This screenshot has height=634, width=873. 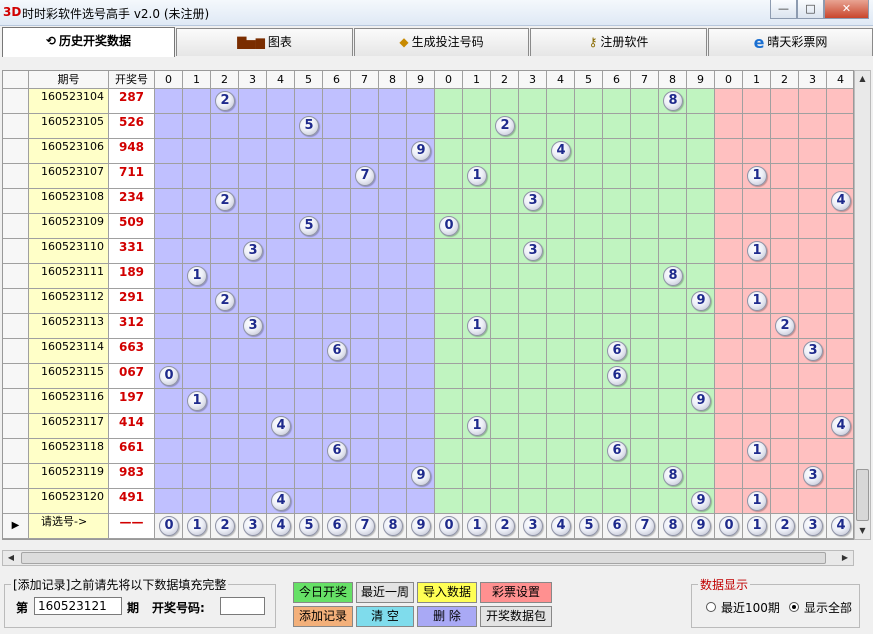 What do you see at coordinates (862, 305) in the screenshot?
I see `vertical-scrollbar: ▲ ▼` at bounding box center [862, 305].